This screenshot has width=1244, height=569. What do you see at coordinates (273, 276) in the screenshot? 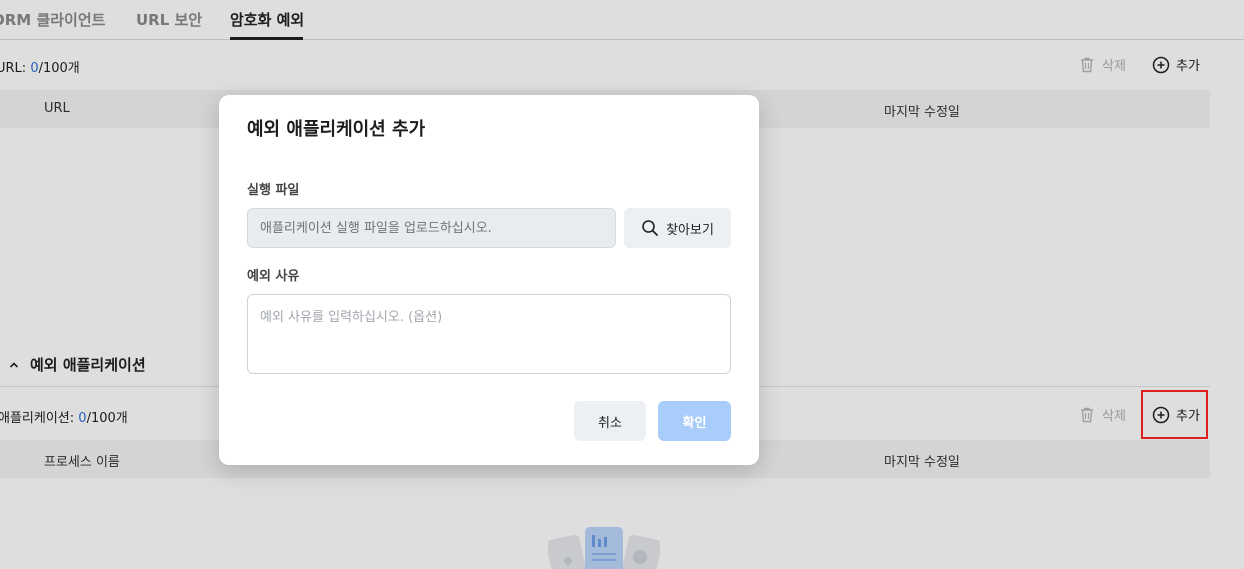
I see `exception-reason-label: 예외 사유` at bounding box center [273, 276].